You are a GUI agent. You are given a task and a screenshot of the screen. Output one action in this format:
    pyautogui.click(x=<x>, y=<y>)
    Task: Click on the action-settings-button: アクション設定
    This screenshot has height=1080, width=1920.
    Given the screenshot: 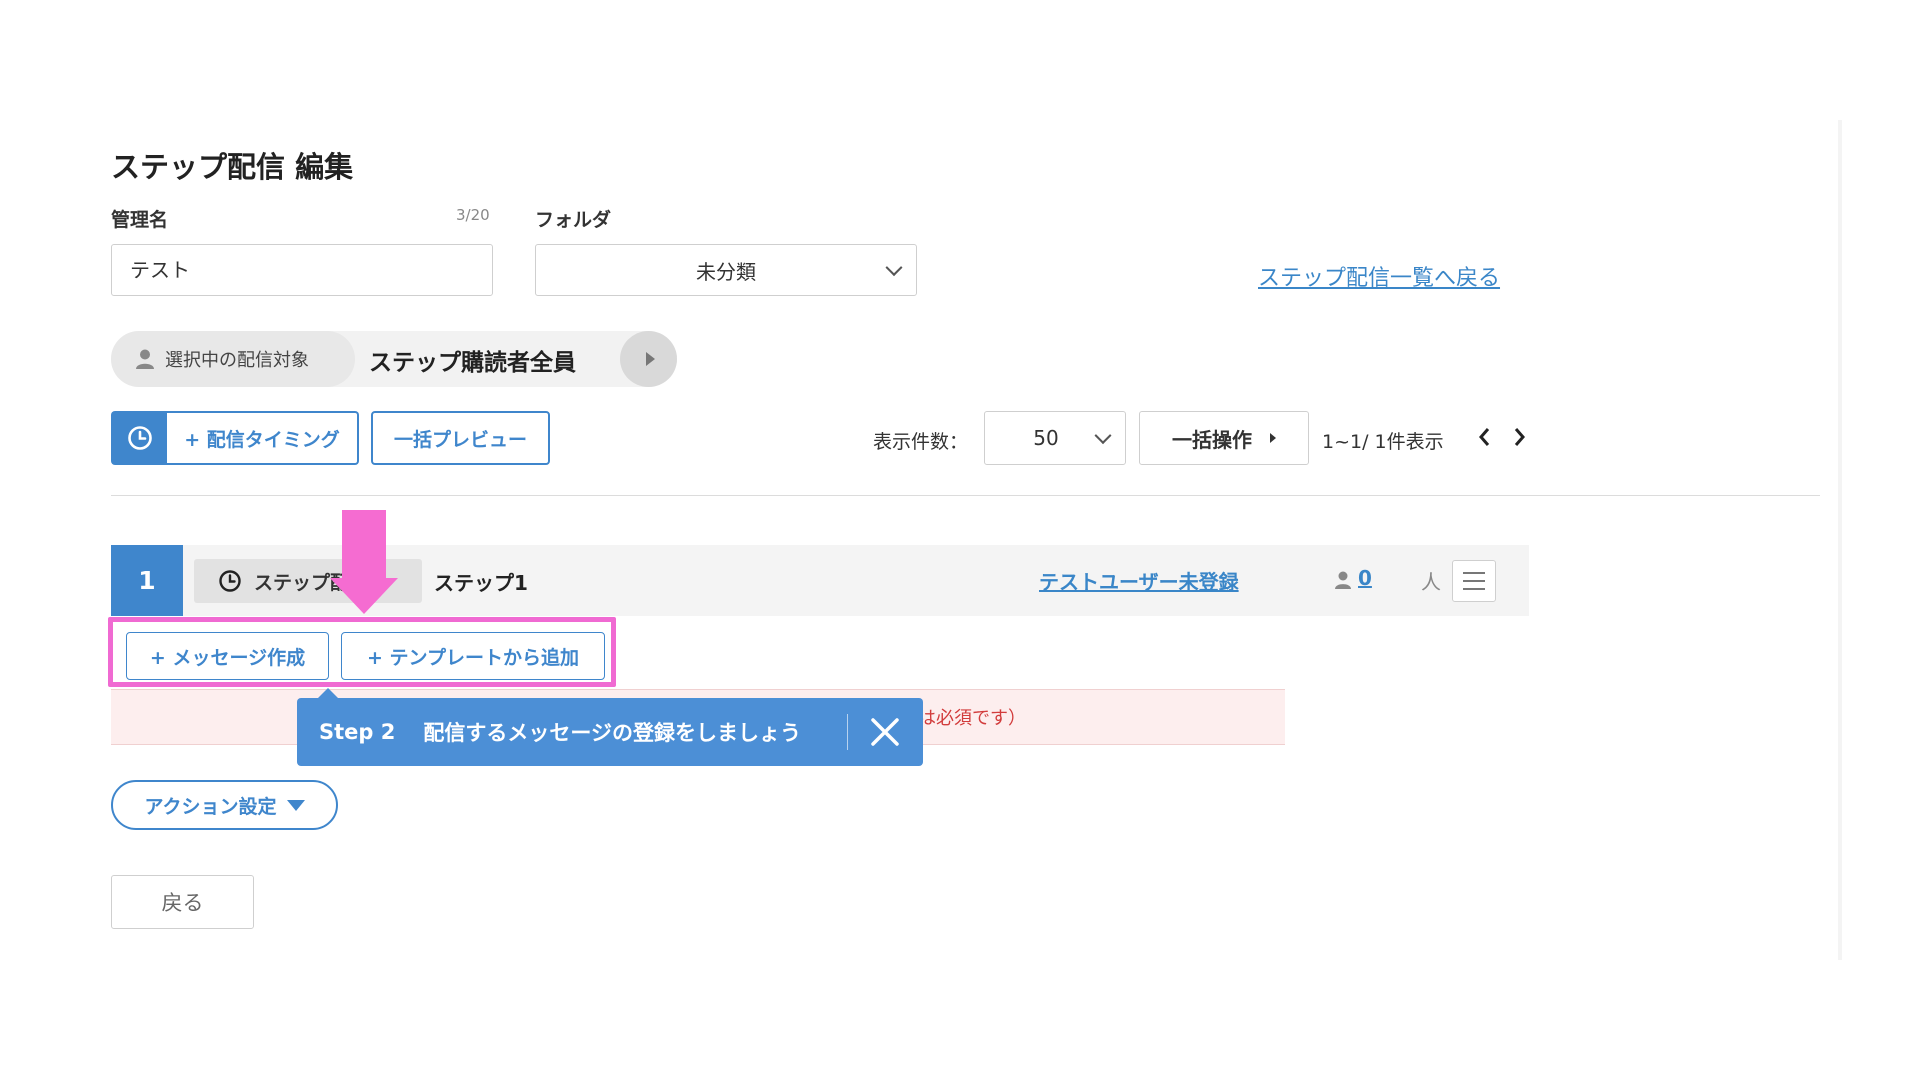 What is the action you would take?
    pyautogui.click(x=224, y=805)
    